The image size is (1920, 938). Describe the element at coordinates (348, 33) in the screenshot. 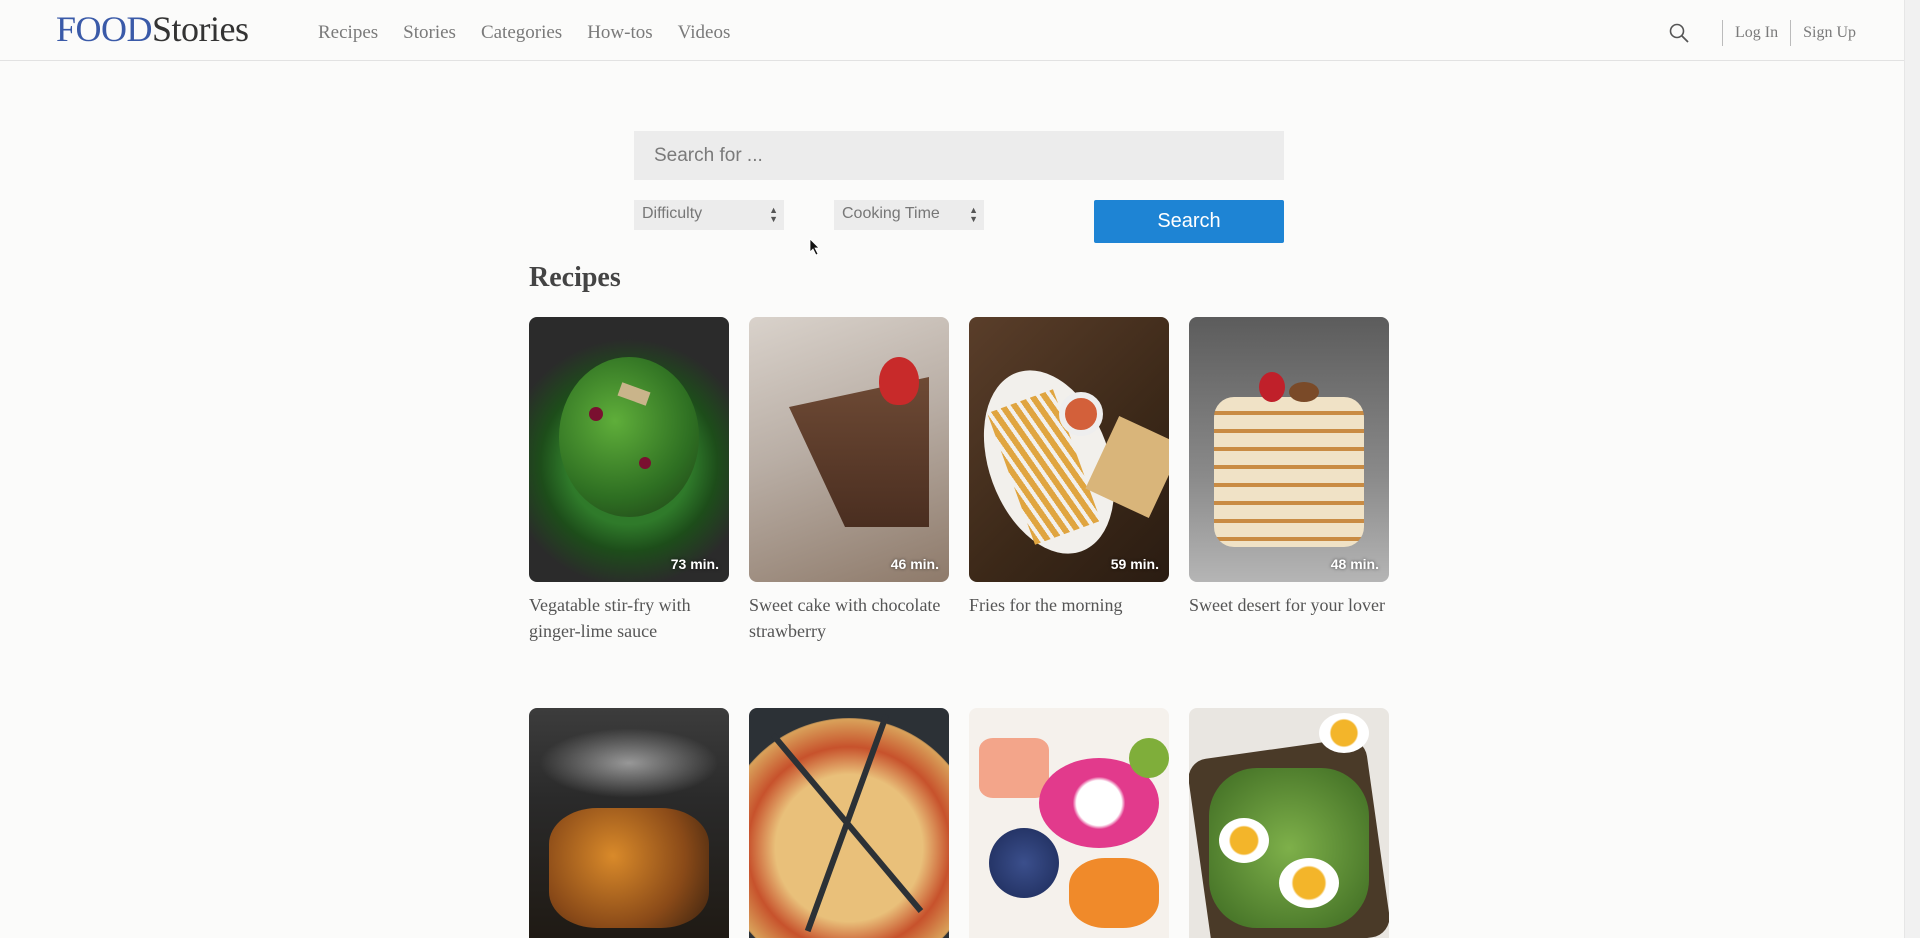

I see `nav-recipes: Recipes` at that location.